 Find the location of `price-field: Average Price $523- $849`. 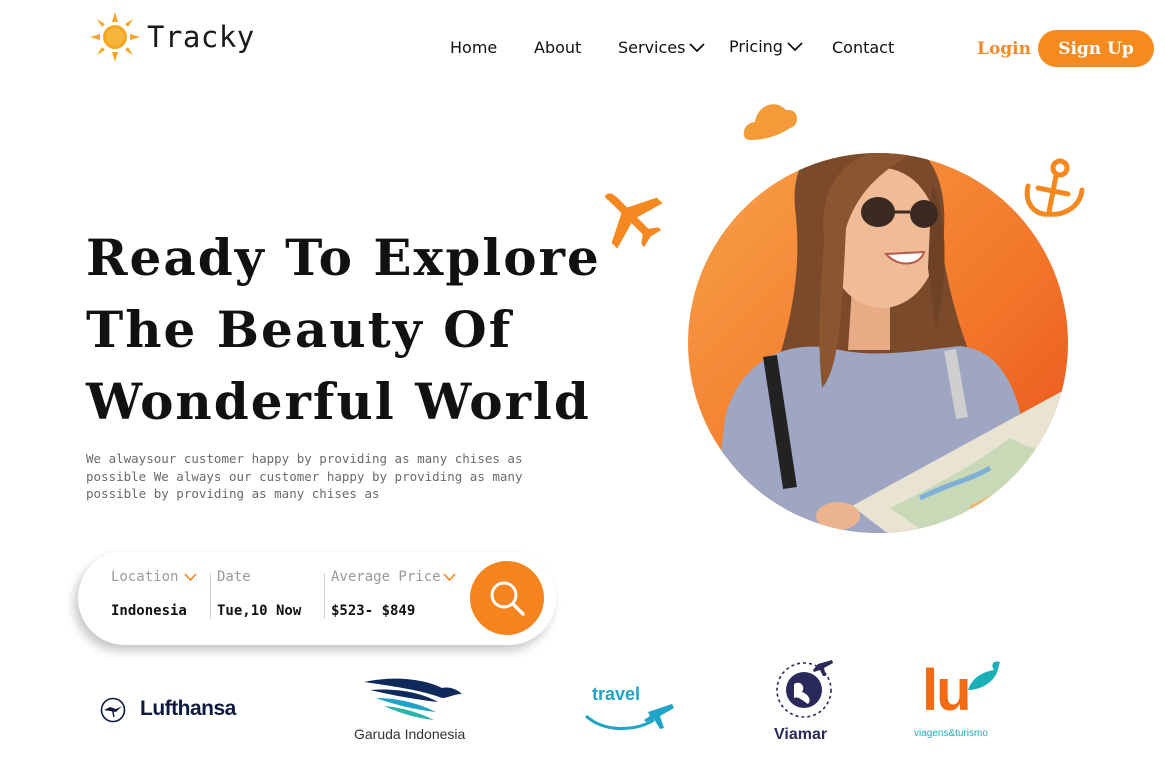

price-field: Average Price $523- $849 is located at coordinates (398, 598).